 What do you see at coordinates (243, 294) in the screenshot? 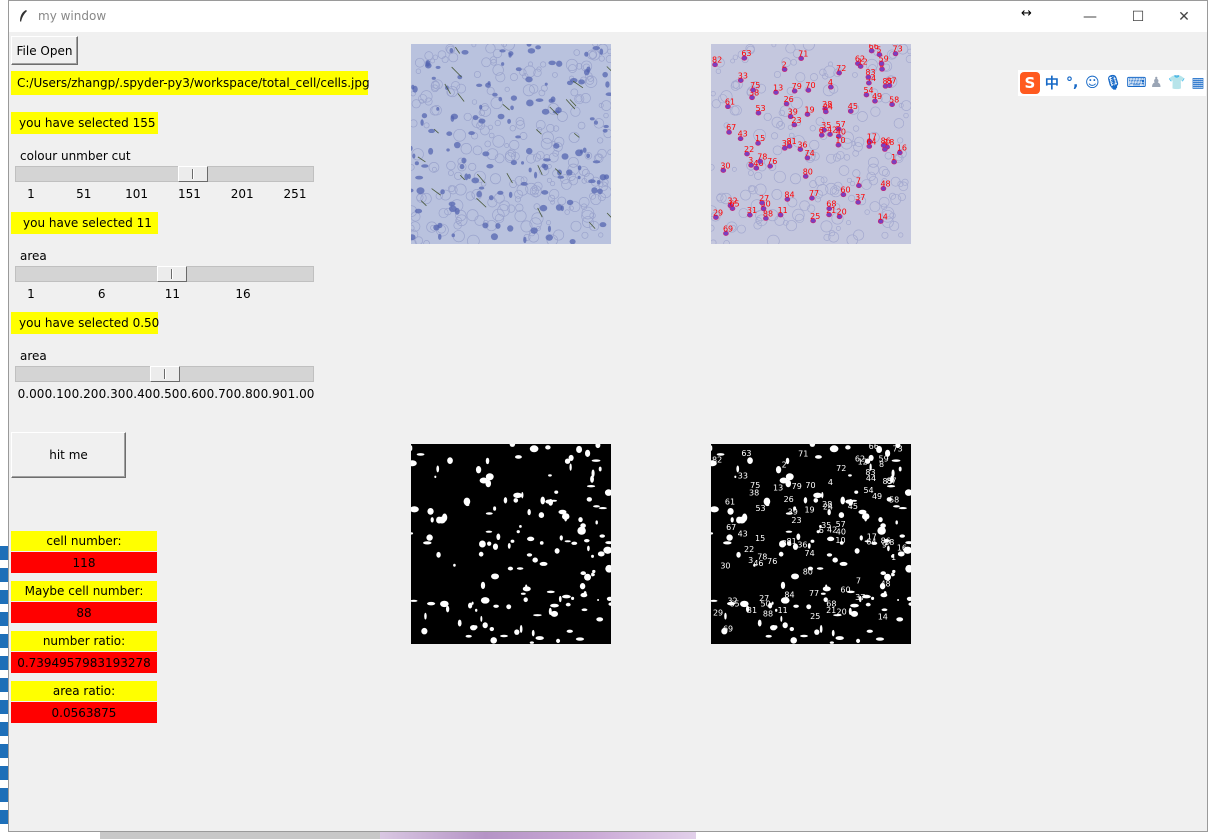
I see `slider-tick-label: 16` at bounding box center [243, 294].